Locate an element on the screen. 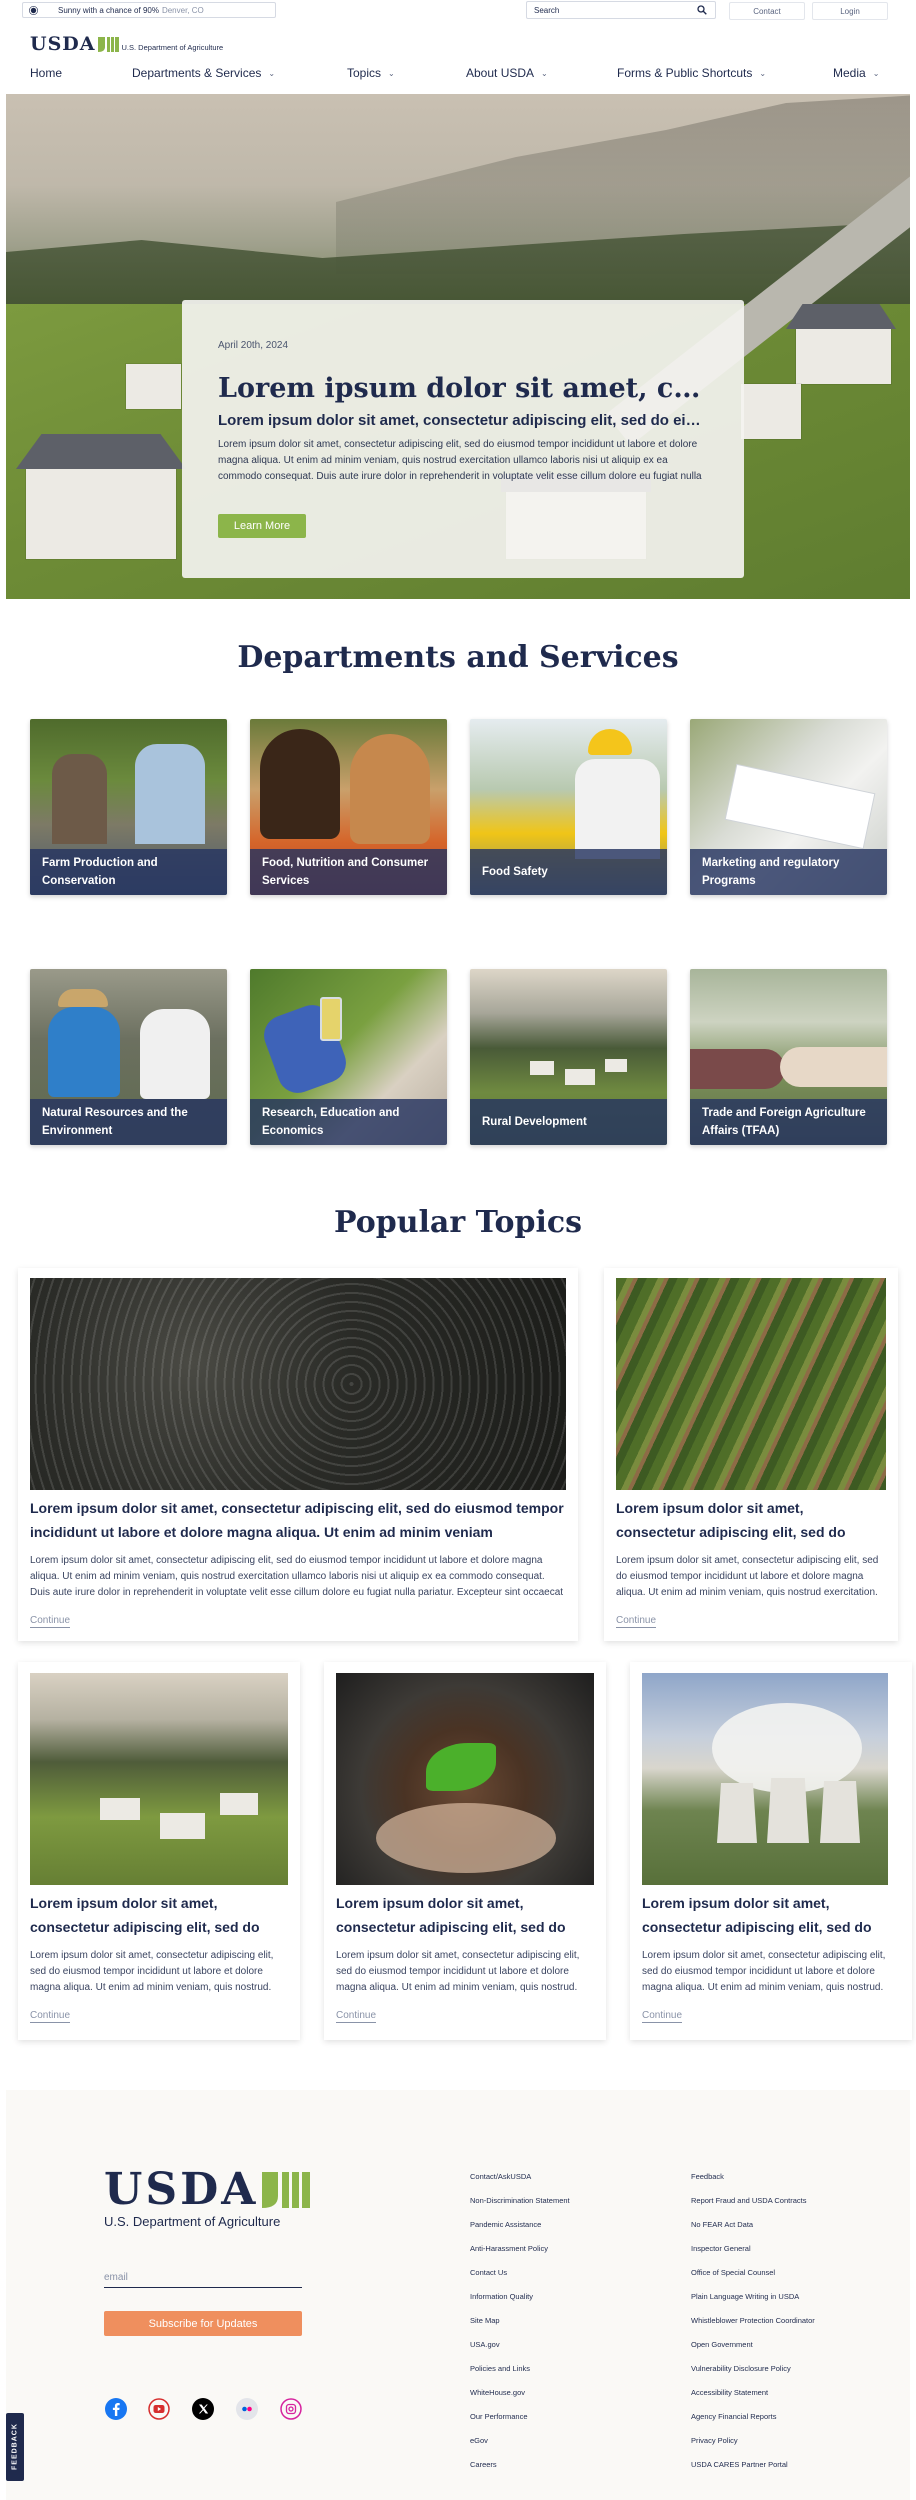  facebook-icon is located at coordinates (116, 2409).